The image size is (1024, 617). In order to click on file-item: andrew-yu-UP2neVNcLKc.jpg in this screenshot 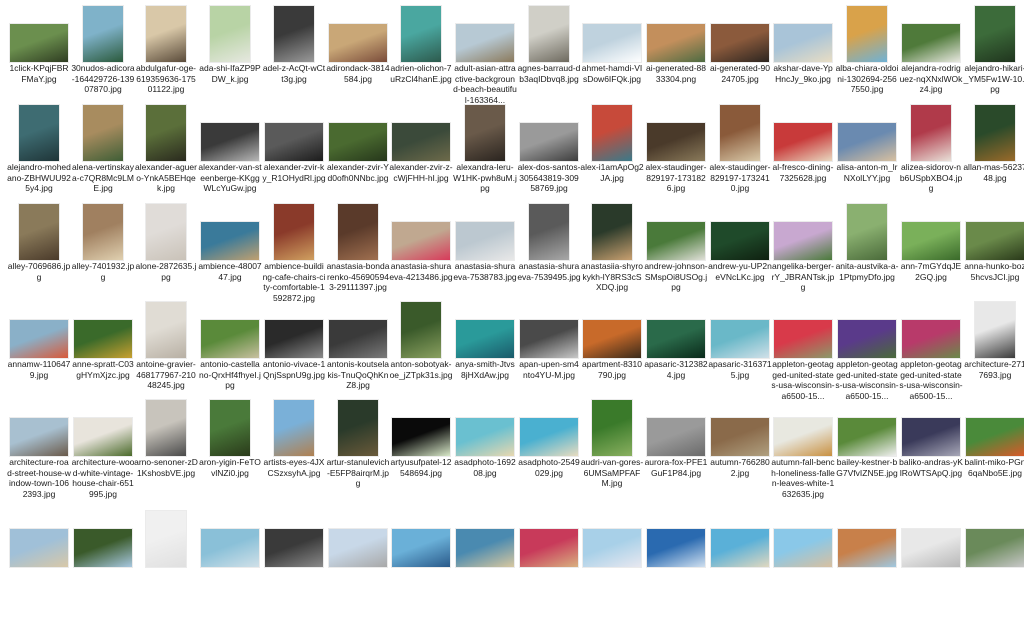, I will do `click(740, 254)`.